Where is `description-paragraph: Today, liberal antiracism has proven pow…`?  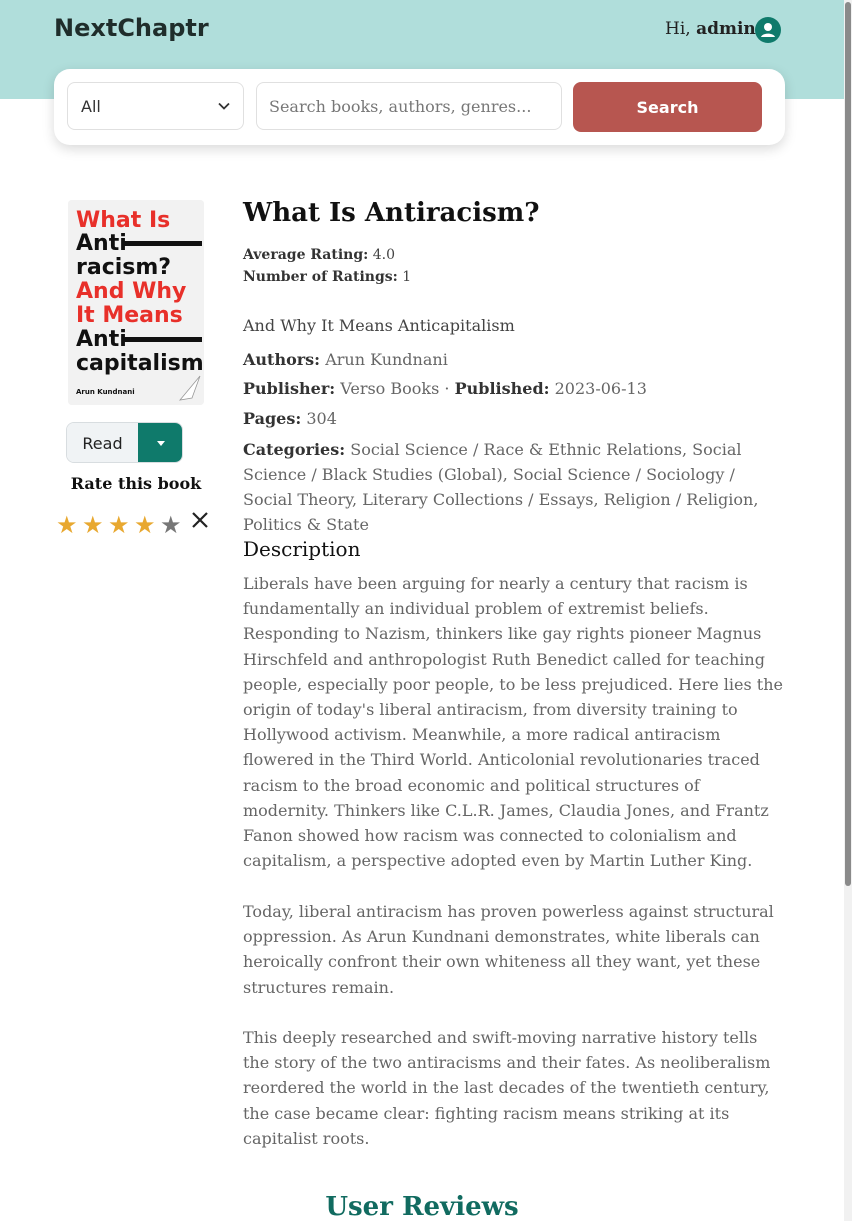 description-paragraph: Today, liberal antiracism has proven pow… is located at coordinates (508, 949).